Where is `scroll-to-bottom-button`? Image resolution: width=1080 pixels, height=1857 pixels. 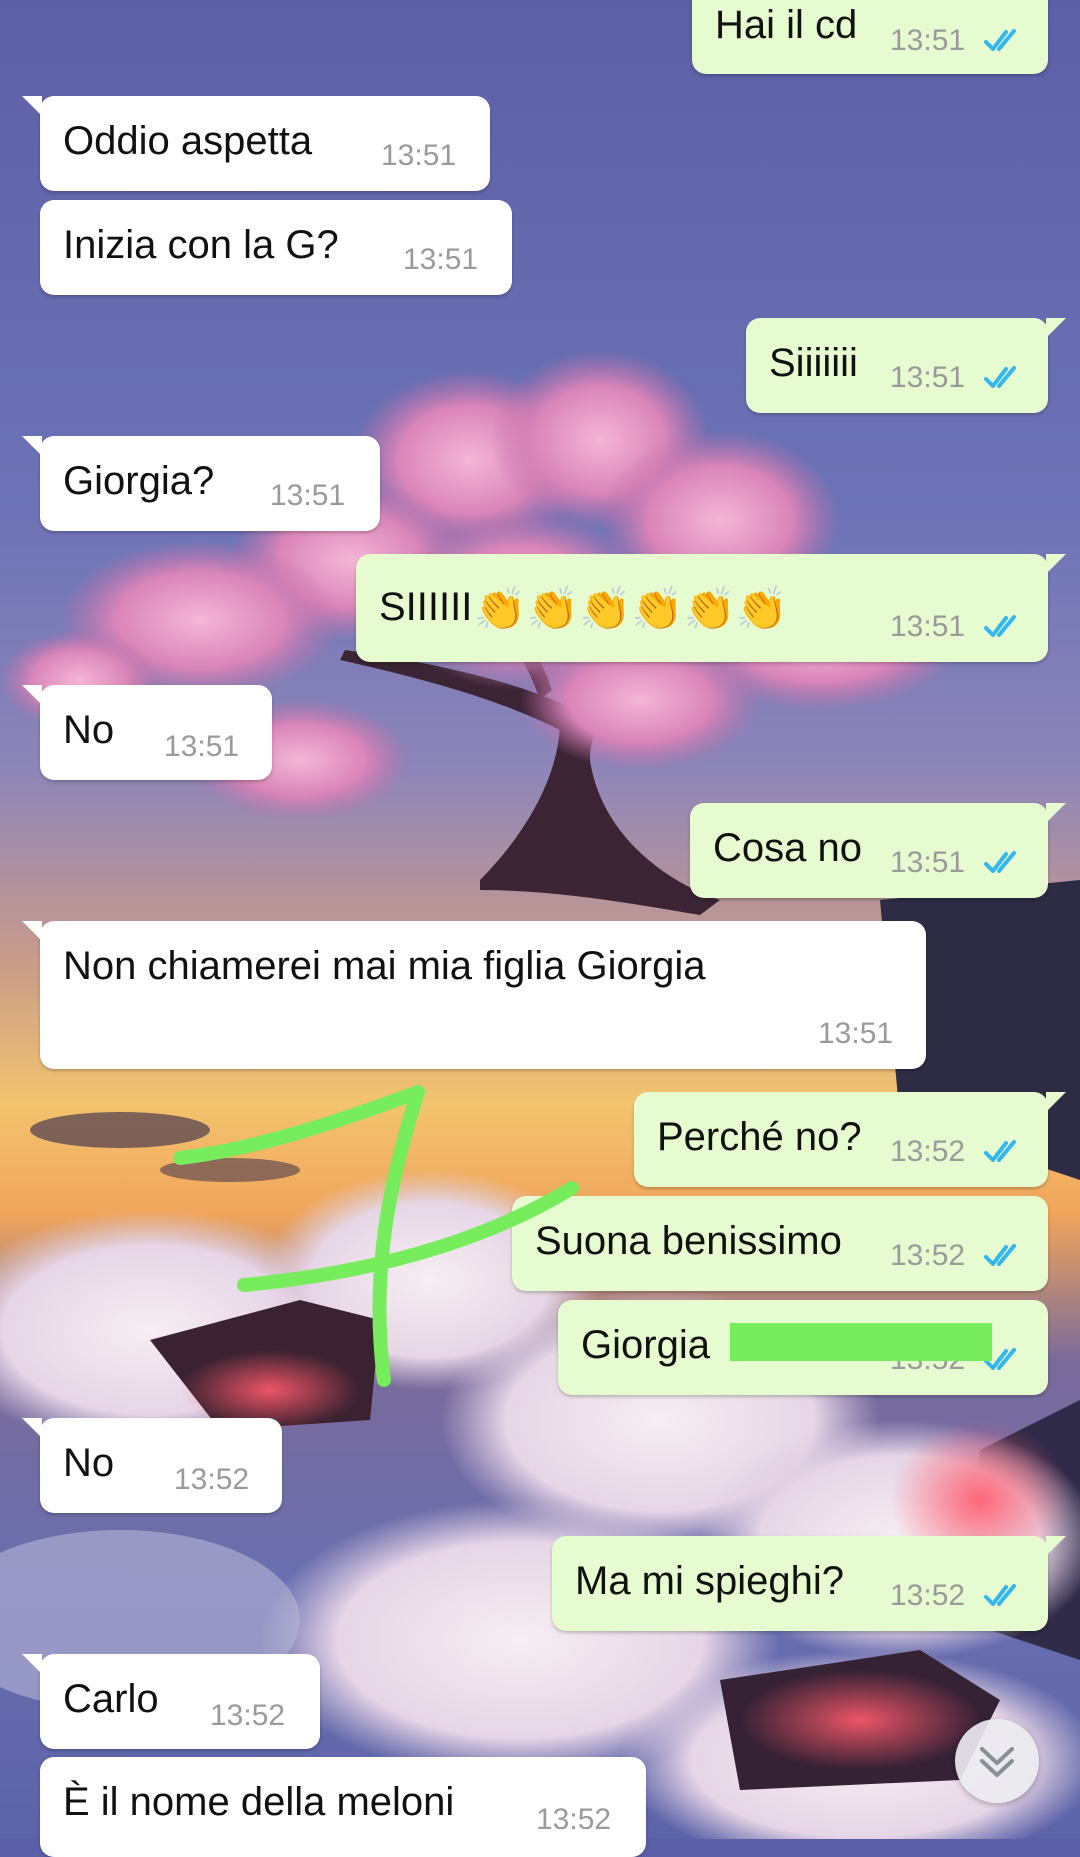 scroll-to-bottom-button is located at coordinates (997, 1761).